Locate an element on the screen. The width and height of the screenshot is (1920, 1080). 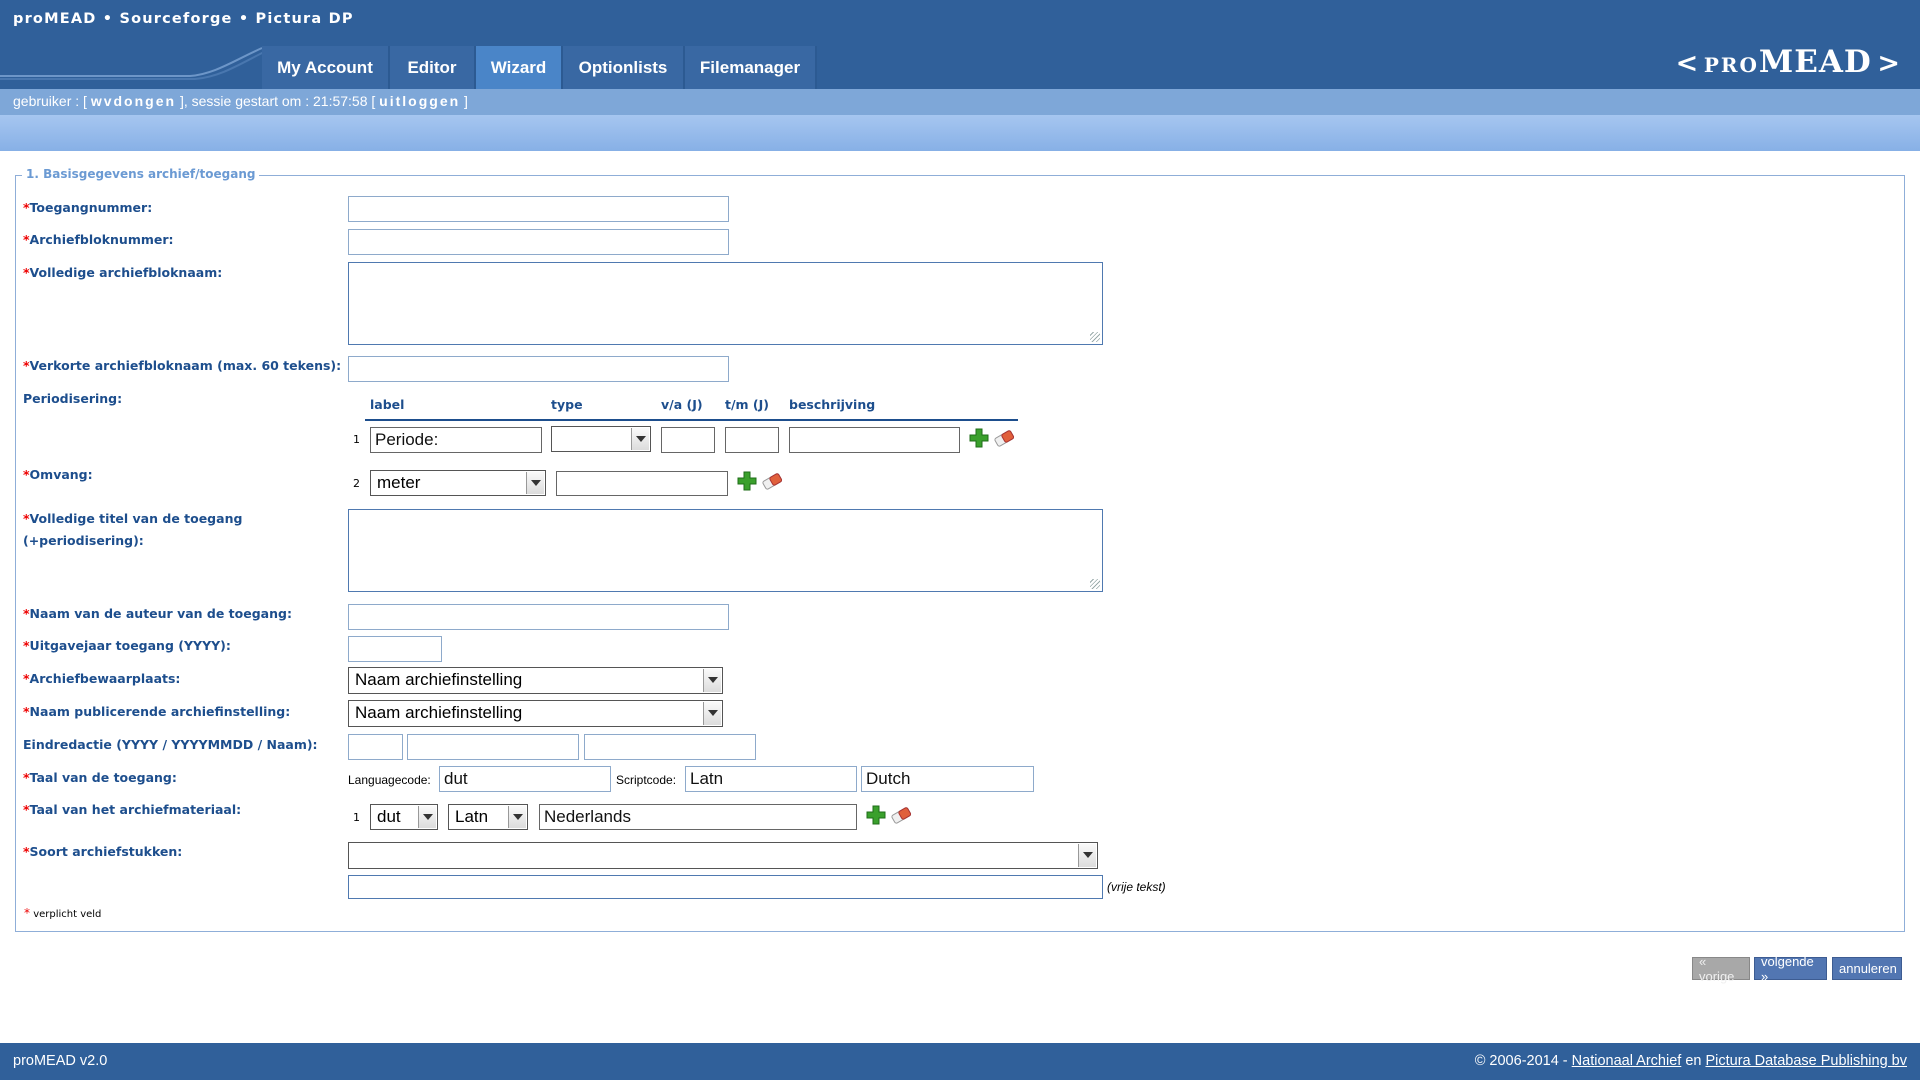
label-omvang: *Omvang: is located at coordinates (58, 474).